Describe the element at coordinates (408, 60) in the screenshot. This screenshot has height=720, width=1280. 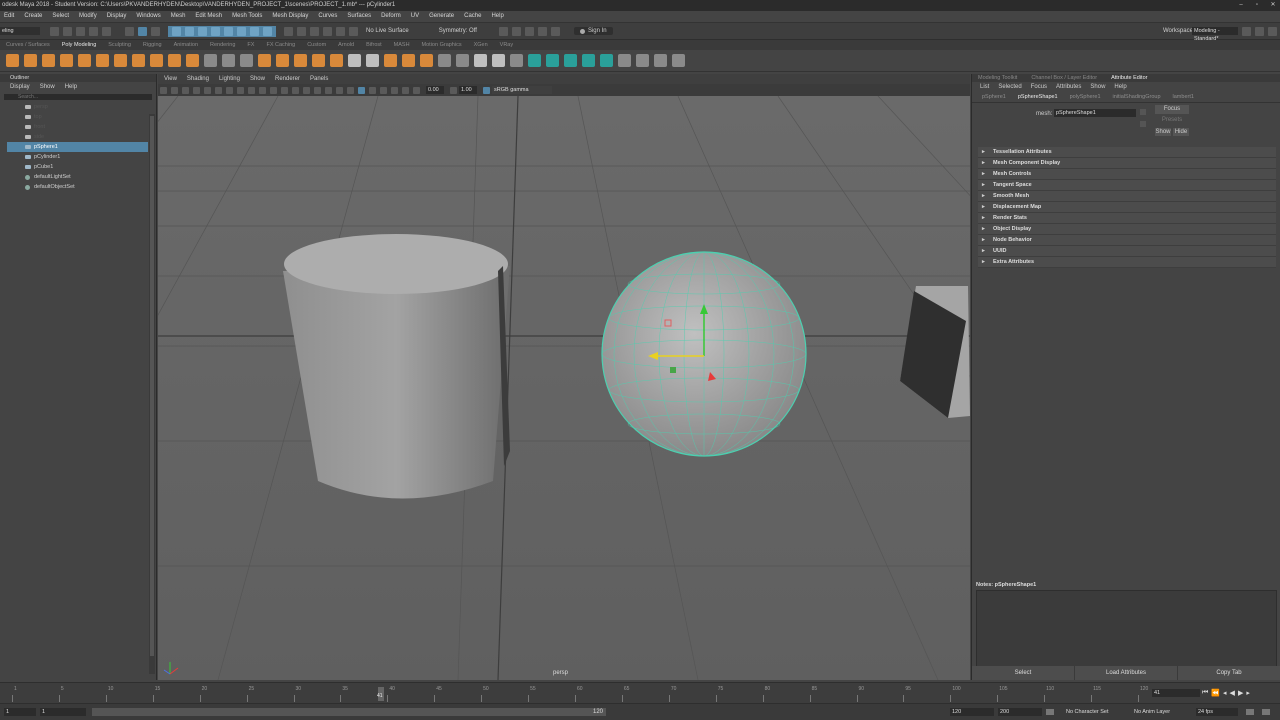
I see `extrude-icon` at that location.